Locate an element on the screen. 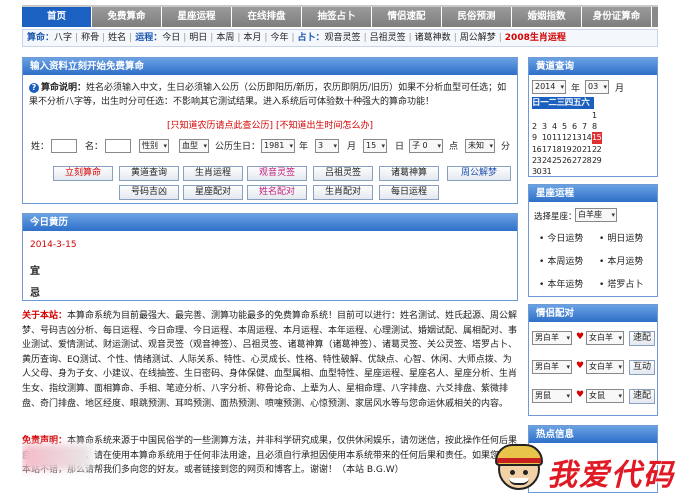 This screenshot has width=688, height=494. action-button: 黄道查询 is located at coordinates (149, 173).